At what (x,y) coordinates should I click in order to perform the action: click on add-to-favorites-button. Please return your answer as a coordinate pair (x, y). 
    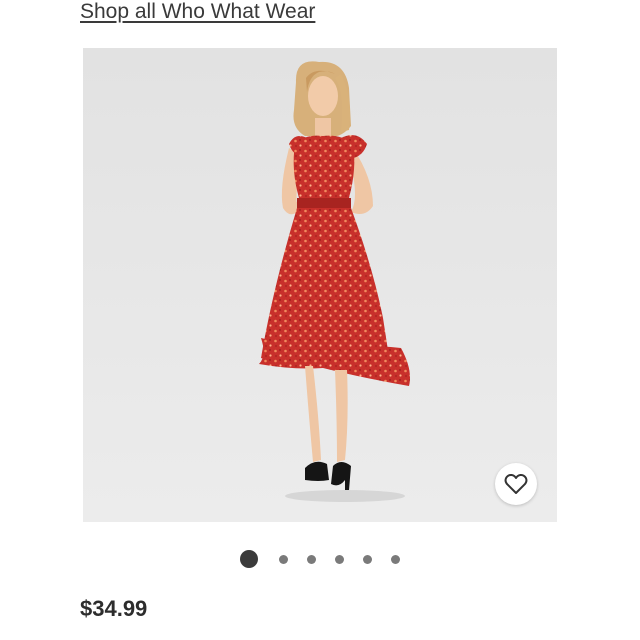
    Looking at the image, I should click on (516, 484).